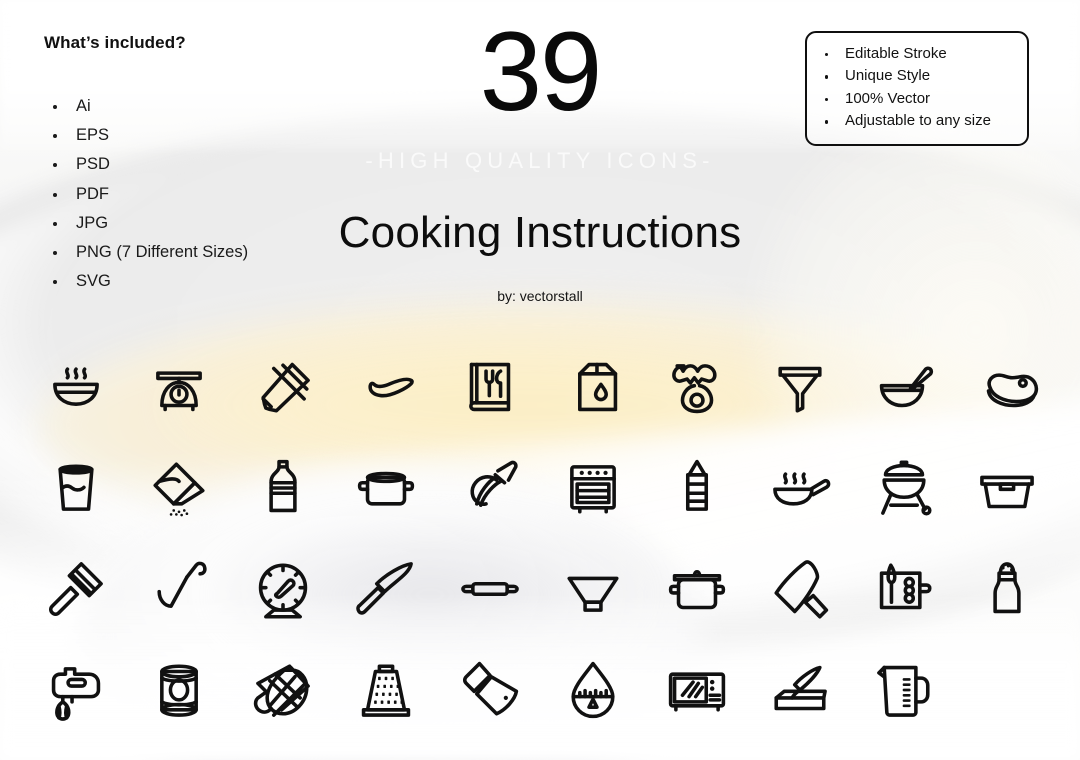 Image resolution: width=1080 pixels, height=760 pixels. Describe the element at coordinates (387, 386) in the screenshot. I see `spoon-icon` at that location.